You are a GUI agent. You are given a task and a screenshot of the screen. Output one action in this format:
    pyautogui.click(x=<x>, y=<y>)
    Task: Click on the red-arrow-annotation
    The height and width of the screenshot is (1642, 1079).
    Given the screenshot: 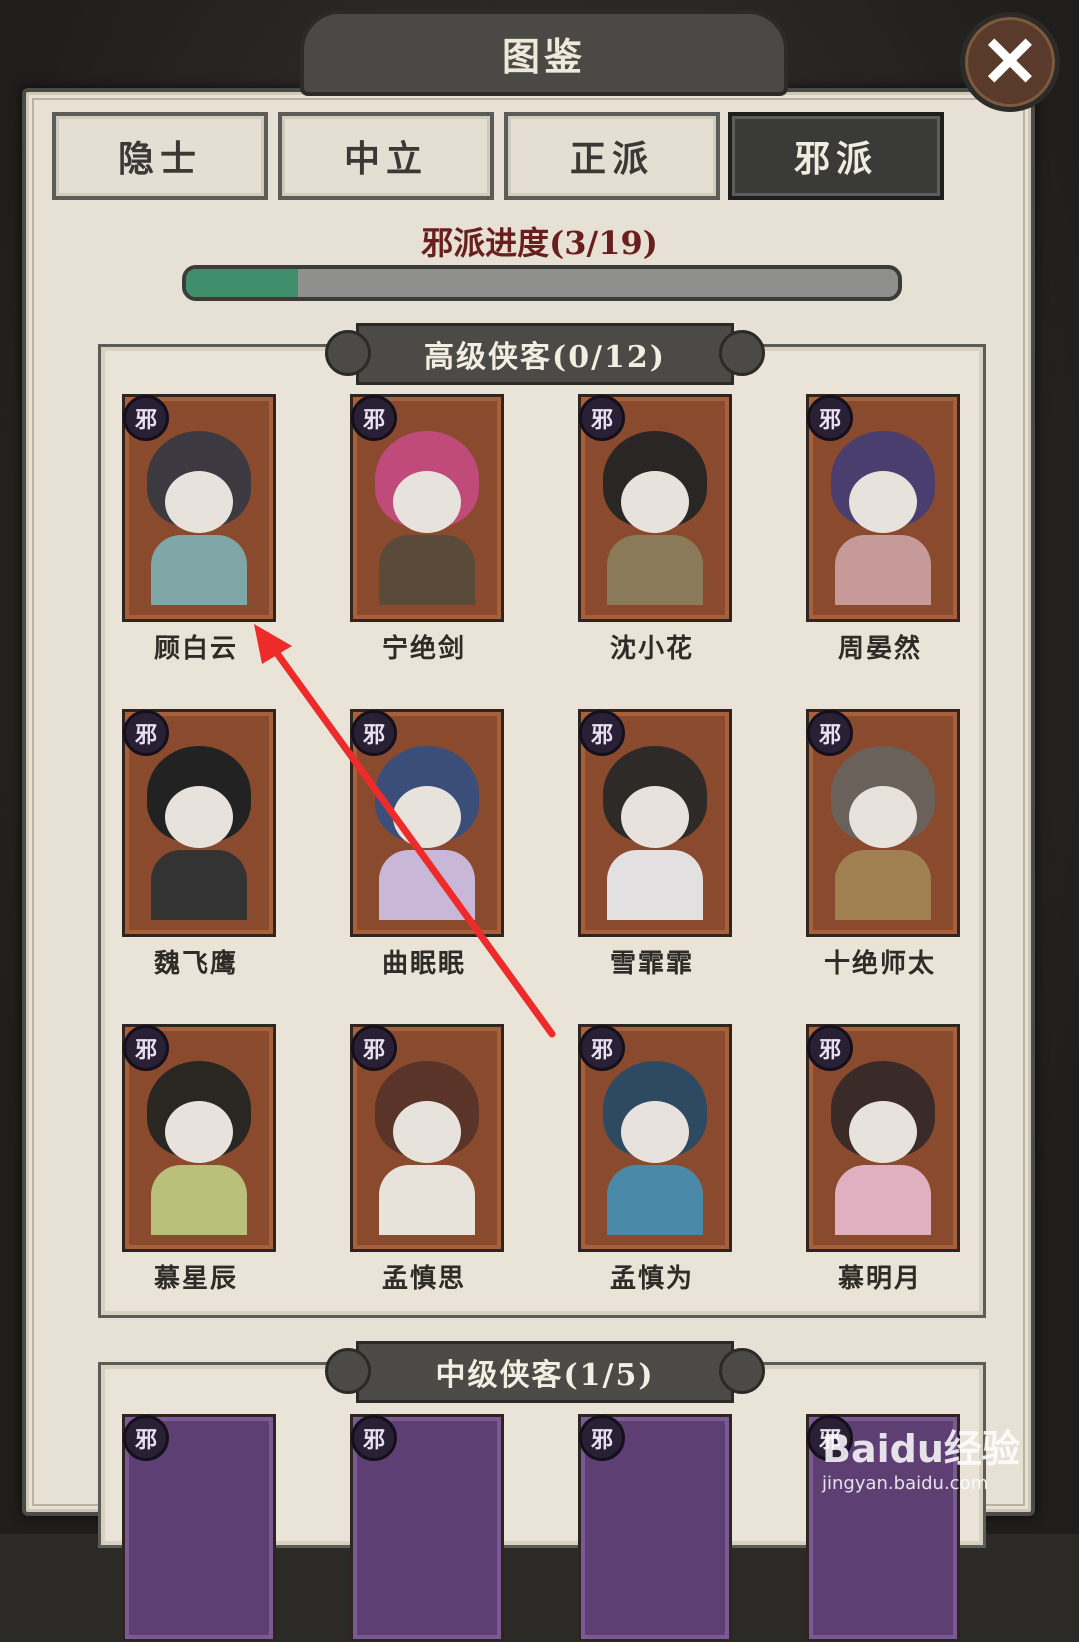 What is the action you would take?
    pyautogui.click(x=405, y=831)
    